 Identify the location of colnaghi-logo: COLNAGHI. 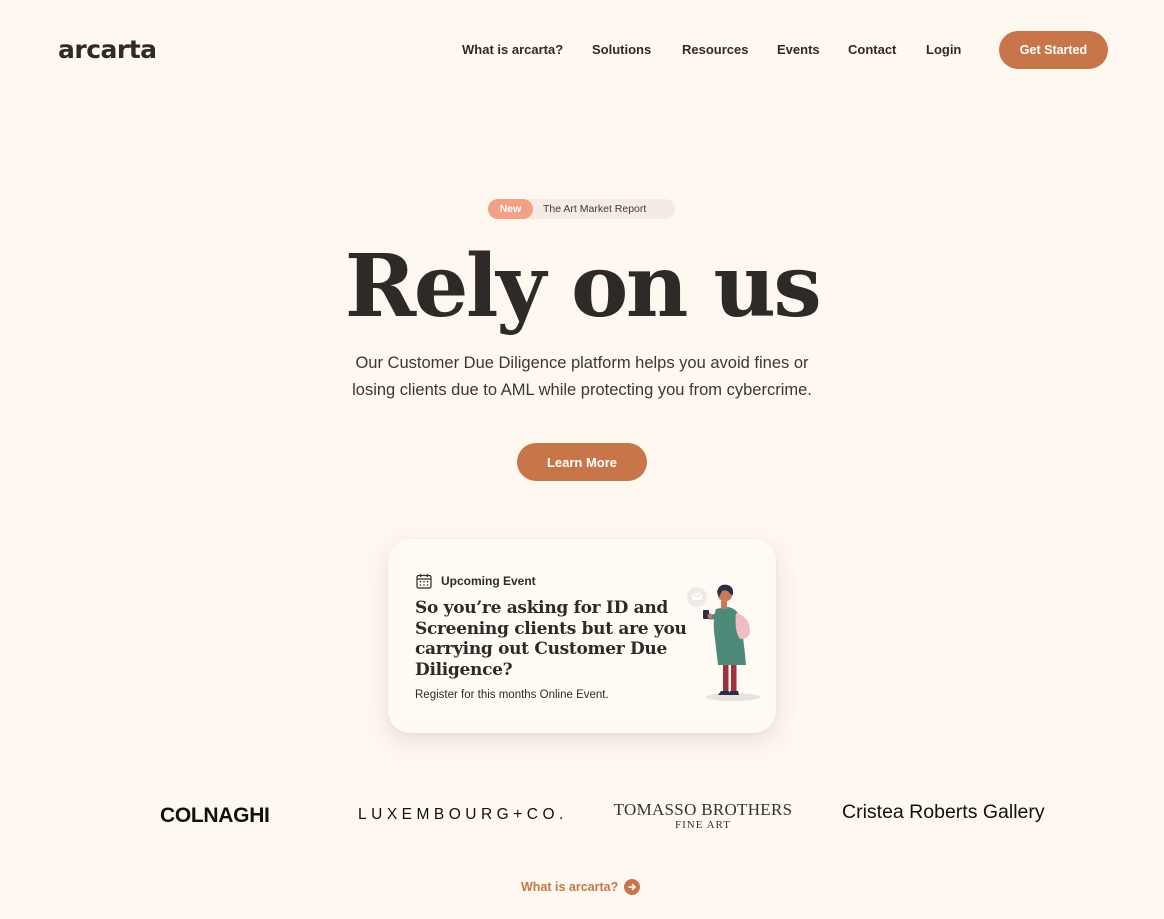
(215, 815).